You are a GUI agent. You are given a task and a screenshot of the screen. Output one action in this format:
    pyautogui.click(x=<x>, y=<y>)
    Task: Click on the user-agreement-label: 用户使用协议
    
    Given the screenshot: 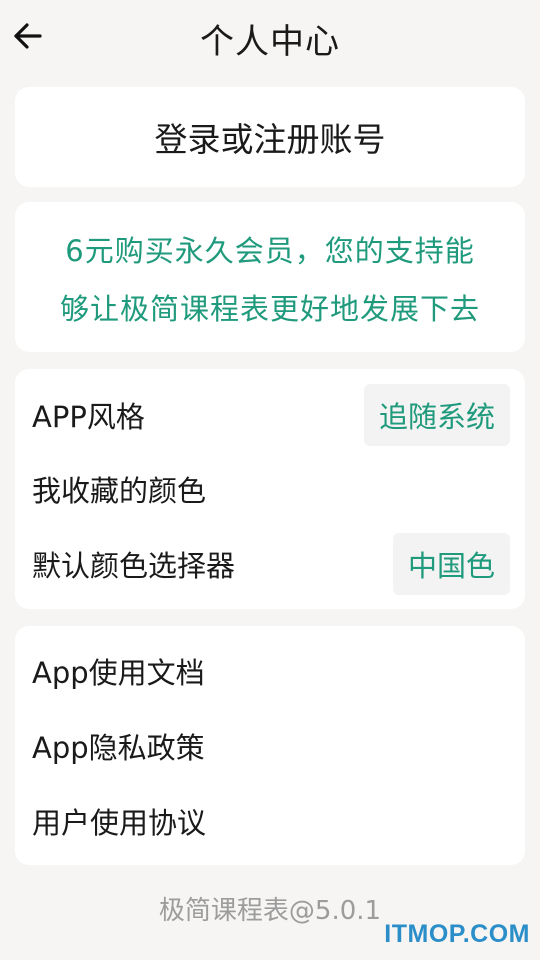 What is the action you would take?
    pyautogui.click(x=119, y=822)
    